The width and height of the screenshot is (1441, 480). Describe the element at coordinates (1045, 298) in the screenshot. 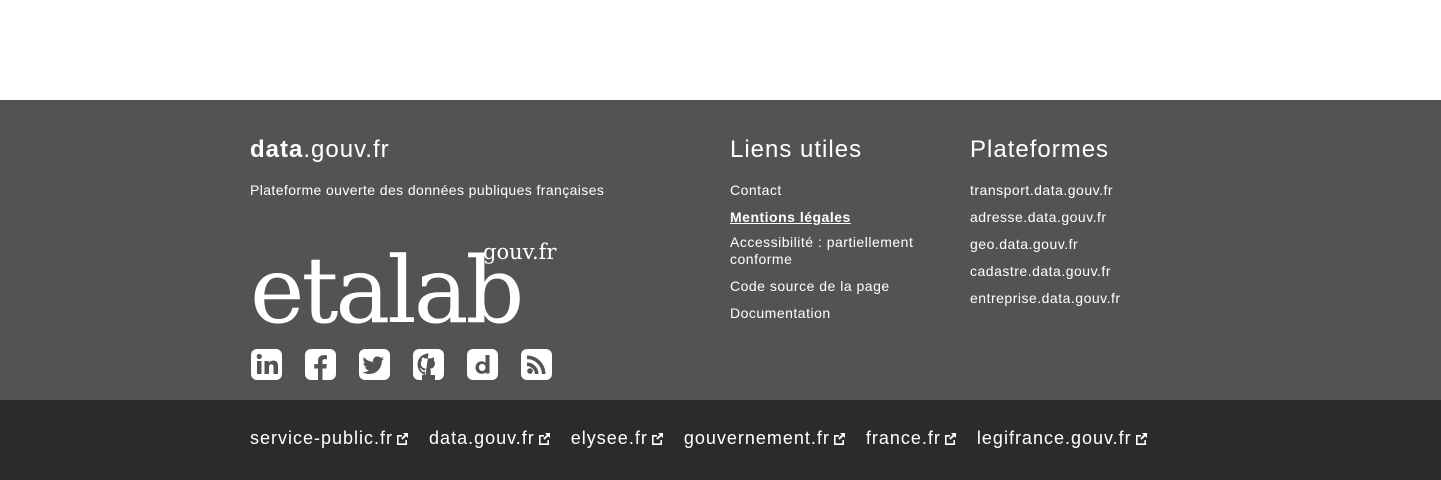

I see `link-entreprise: entreprise.data.gouv.fr` at that location.